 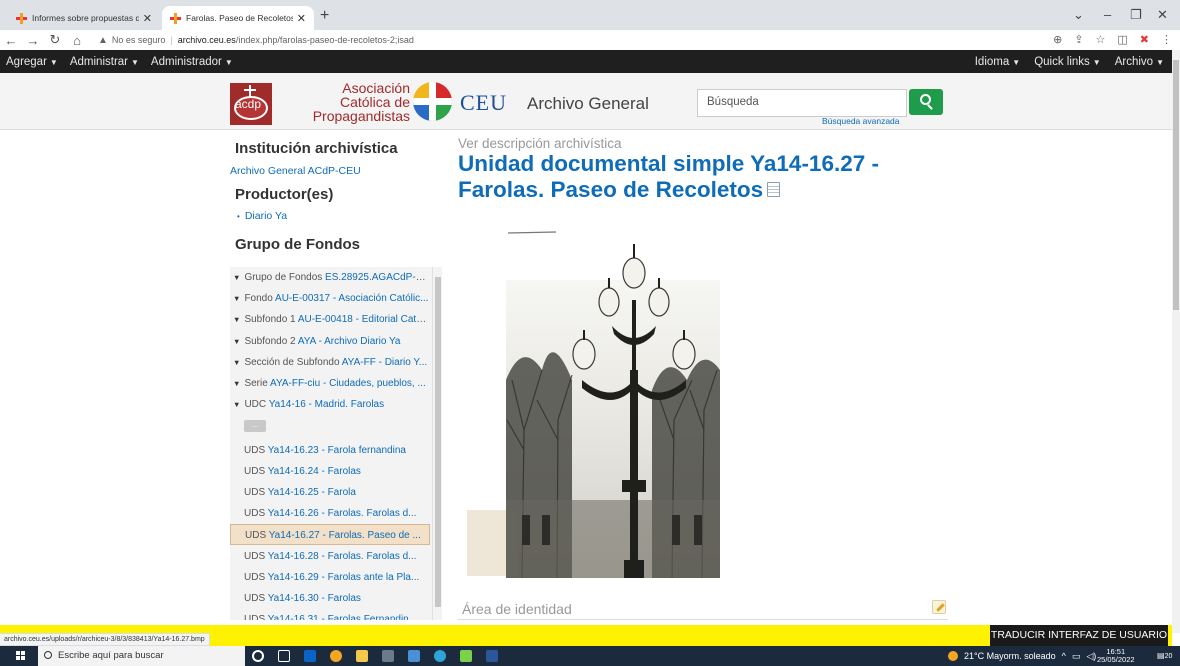 I want to click on back-icon: ←, so click(x=11, y=40).